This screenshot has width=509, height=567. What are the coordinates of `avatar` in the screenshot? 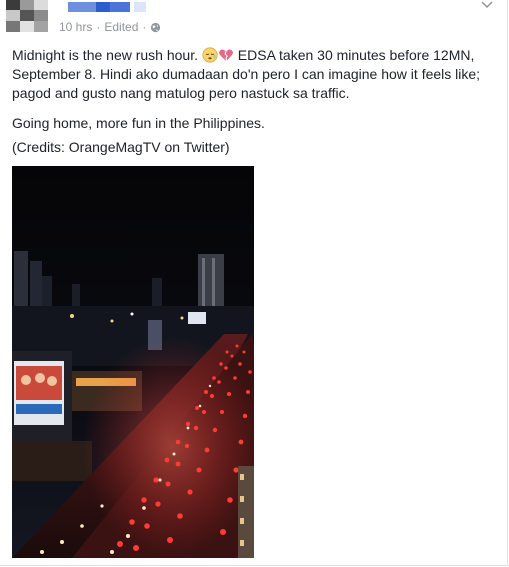 It's located at (27, 16).